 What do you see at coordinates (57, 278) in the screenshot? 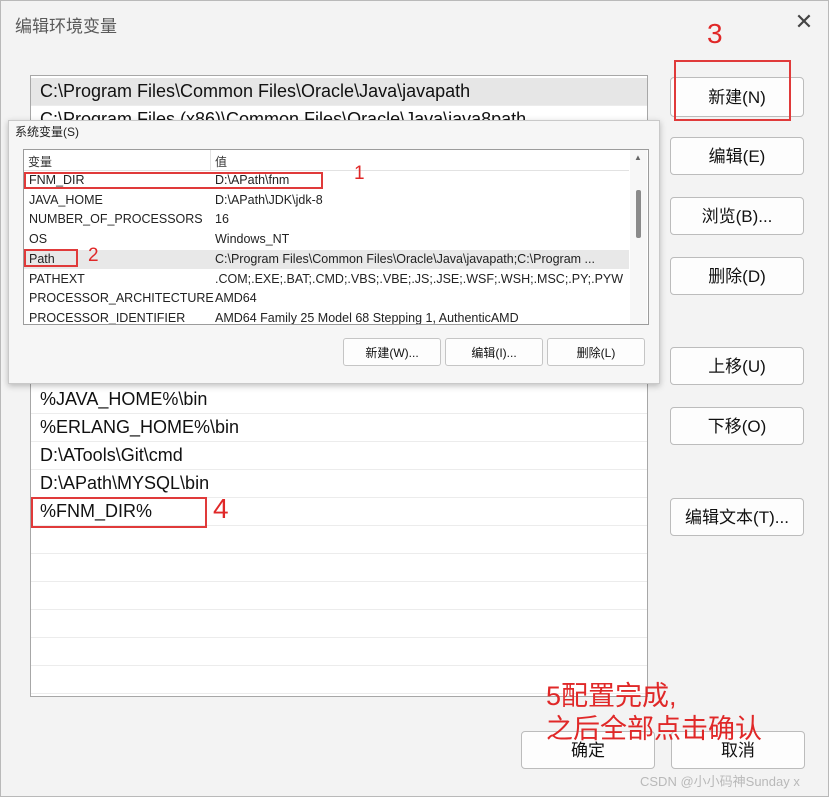
I see `var-name: PATHEXT` at bounding box center [57, 278].